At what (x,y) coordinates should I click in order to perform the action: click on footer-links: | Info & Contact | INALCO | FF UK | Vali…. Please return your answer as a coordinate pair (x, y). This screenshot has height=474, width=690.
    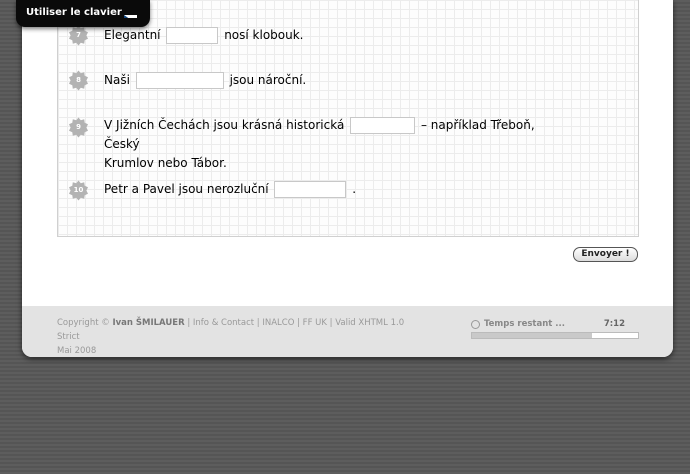
    Looking at the image, I should click on (230, 330).